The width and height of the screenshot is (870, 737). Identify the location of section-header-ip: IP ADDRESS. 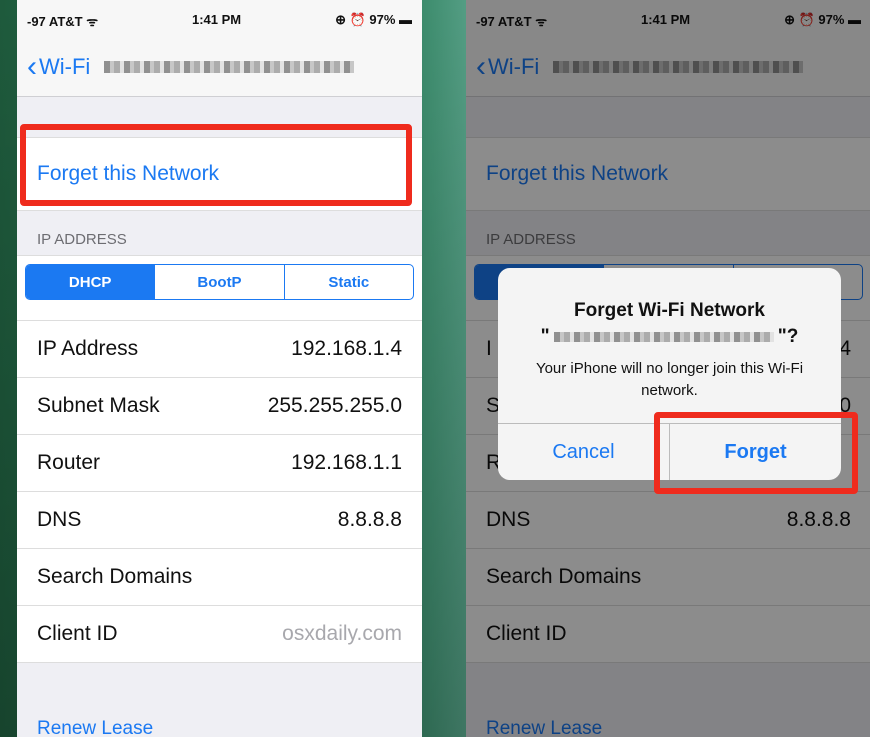
(219, 233).